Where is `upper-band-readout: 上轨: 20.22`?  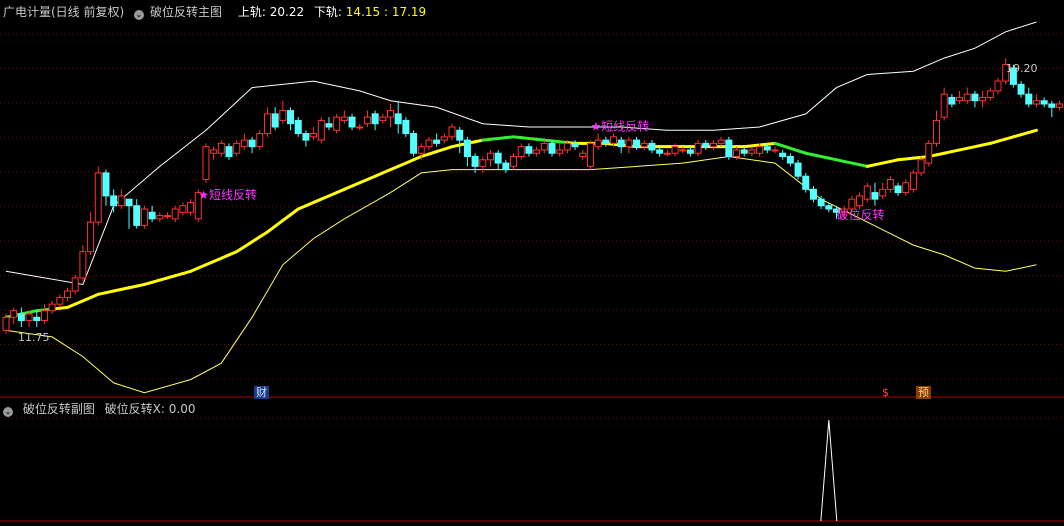 upper-band-readout: 上轨: 20.22 is located at coordinates (271, 12).